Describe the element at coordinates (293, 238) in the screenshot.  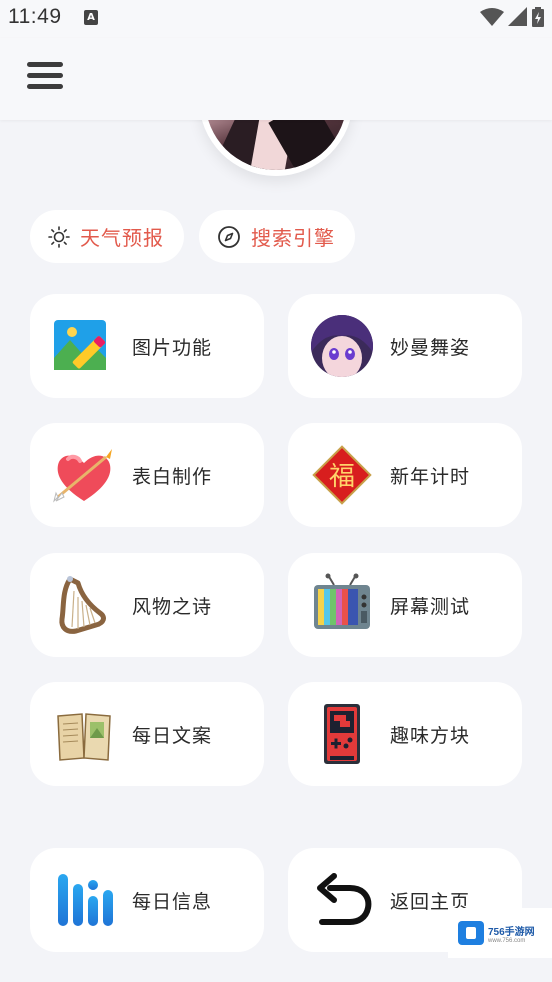
I see `search-engine-chip-label: 搜索引擎` at that location.